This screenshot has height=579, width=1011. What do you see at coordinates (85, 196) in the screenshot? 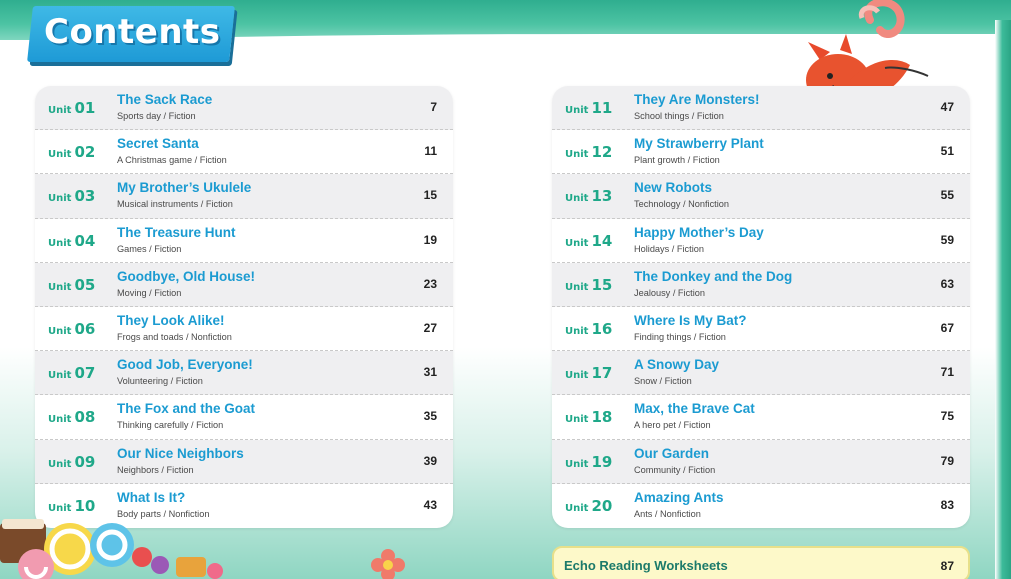
I see `unit-number: 03` at bounding box center [85, 196].